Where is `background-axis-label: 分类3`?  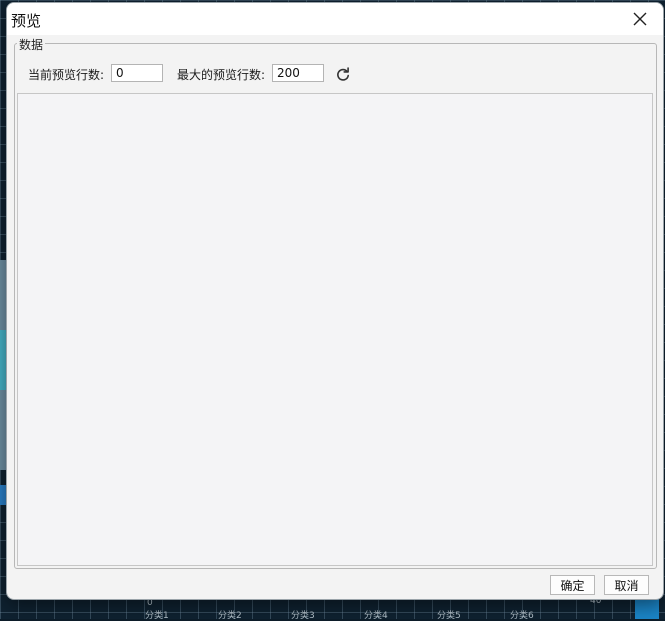
background-axis-label: 分类3 is located at coordinates (303, 616).